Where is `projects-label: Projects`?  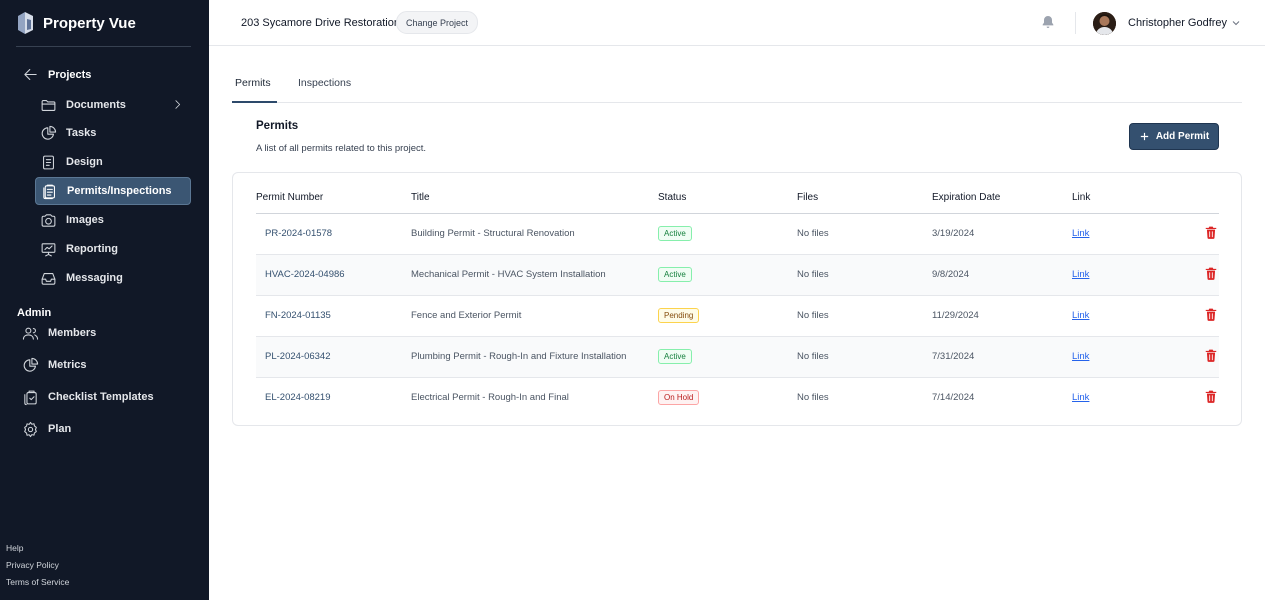 projects-label: Projects is located at coordinates (70, 74).